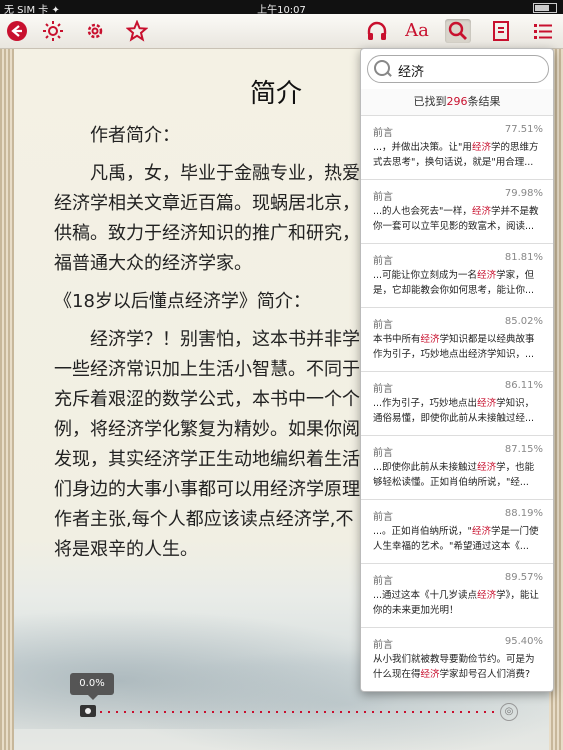 This screenshot has height=750, width=563. Describe the element at coordinates (454, 667) in the screenshot. I see `result-snippet: 从小我们就被教导要勤俭节约。可是为什么现在得经济学家却号召人们消费?` at that location.